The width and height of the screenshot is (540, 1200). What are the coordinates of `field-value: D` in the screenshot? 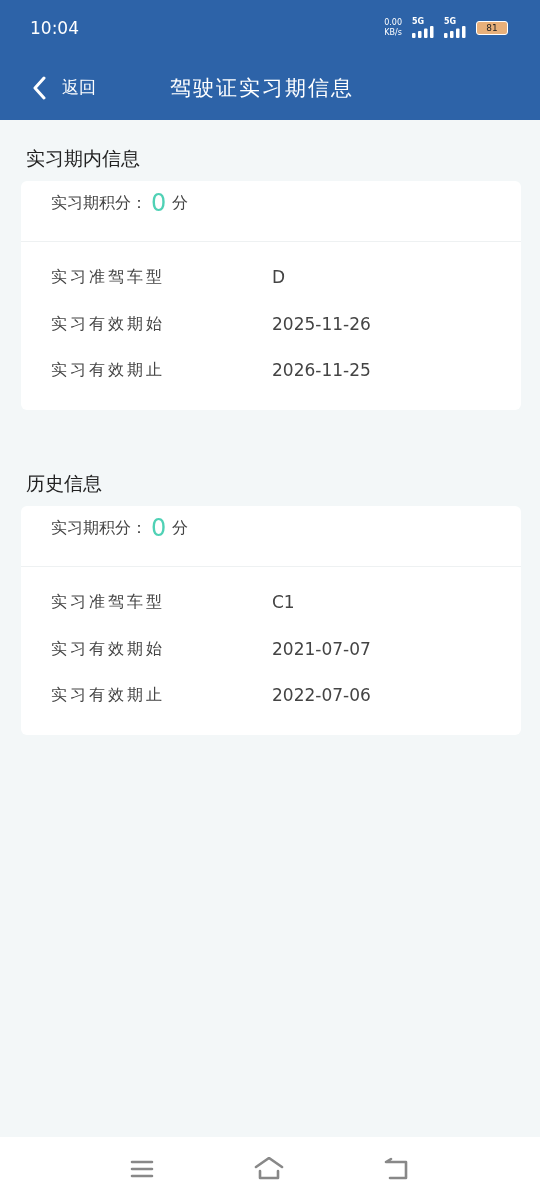 It's located at (279, 277).